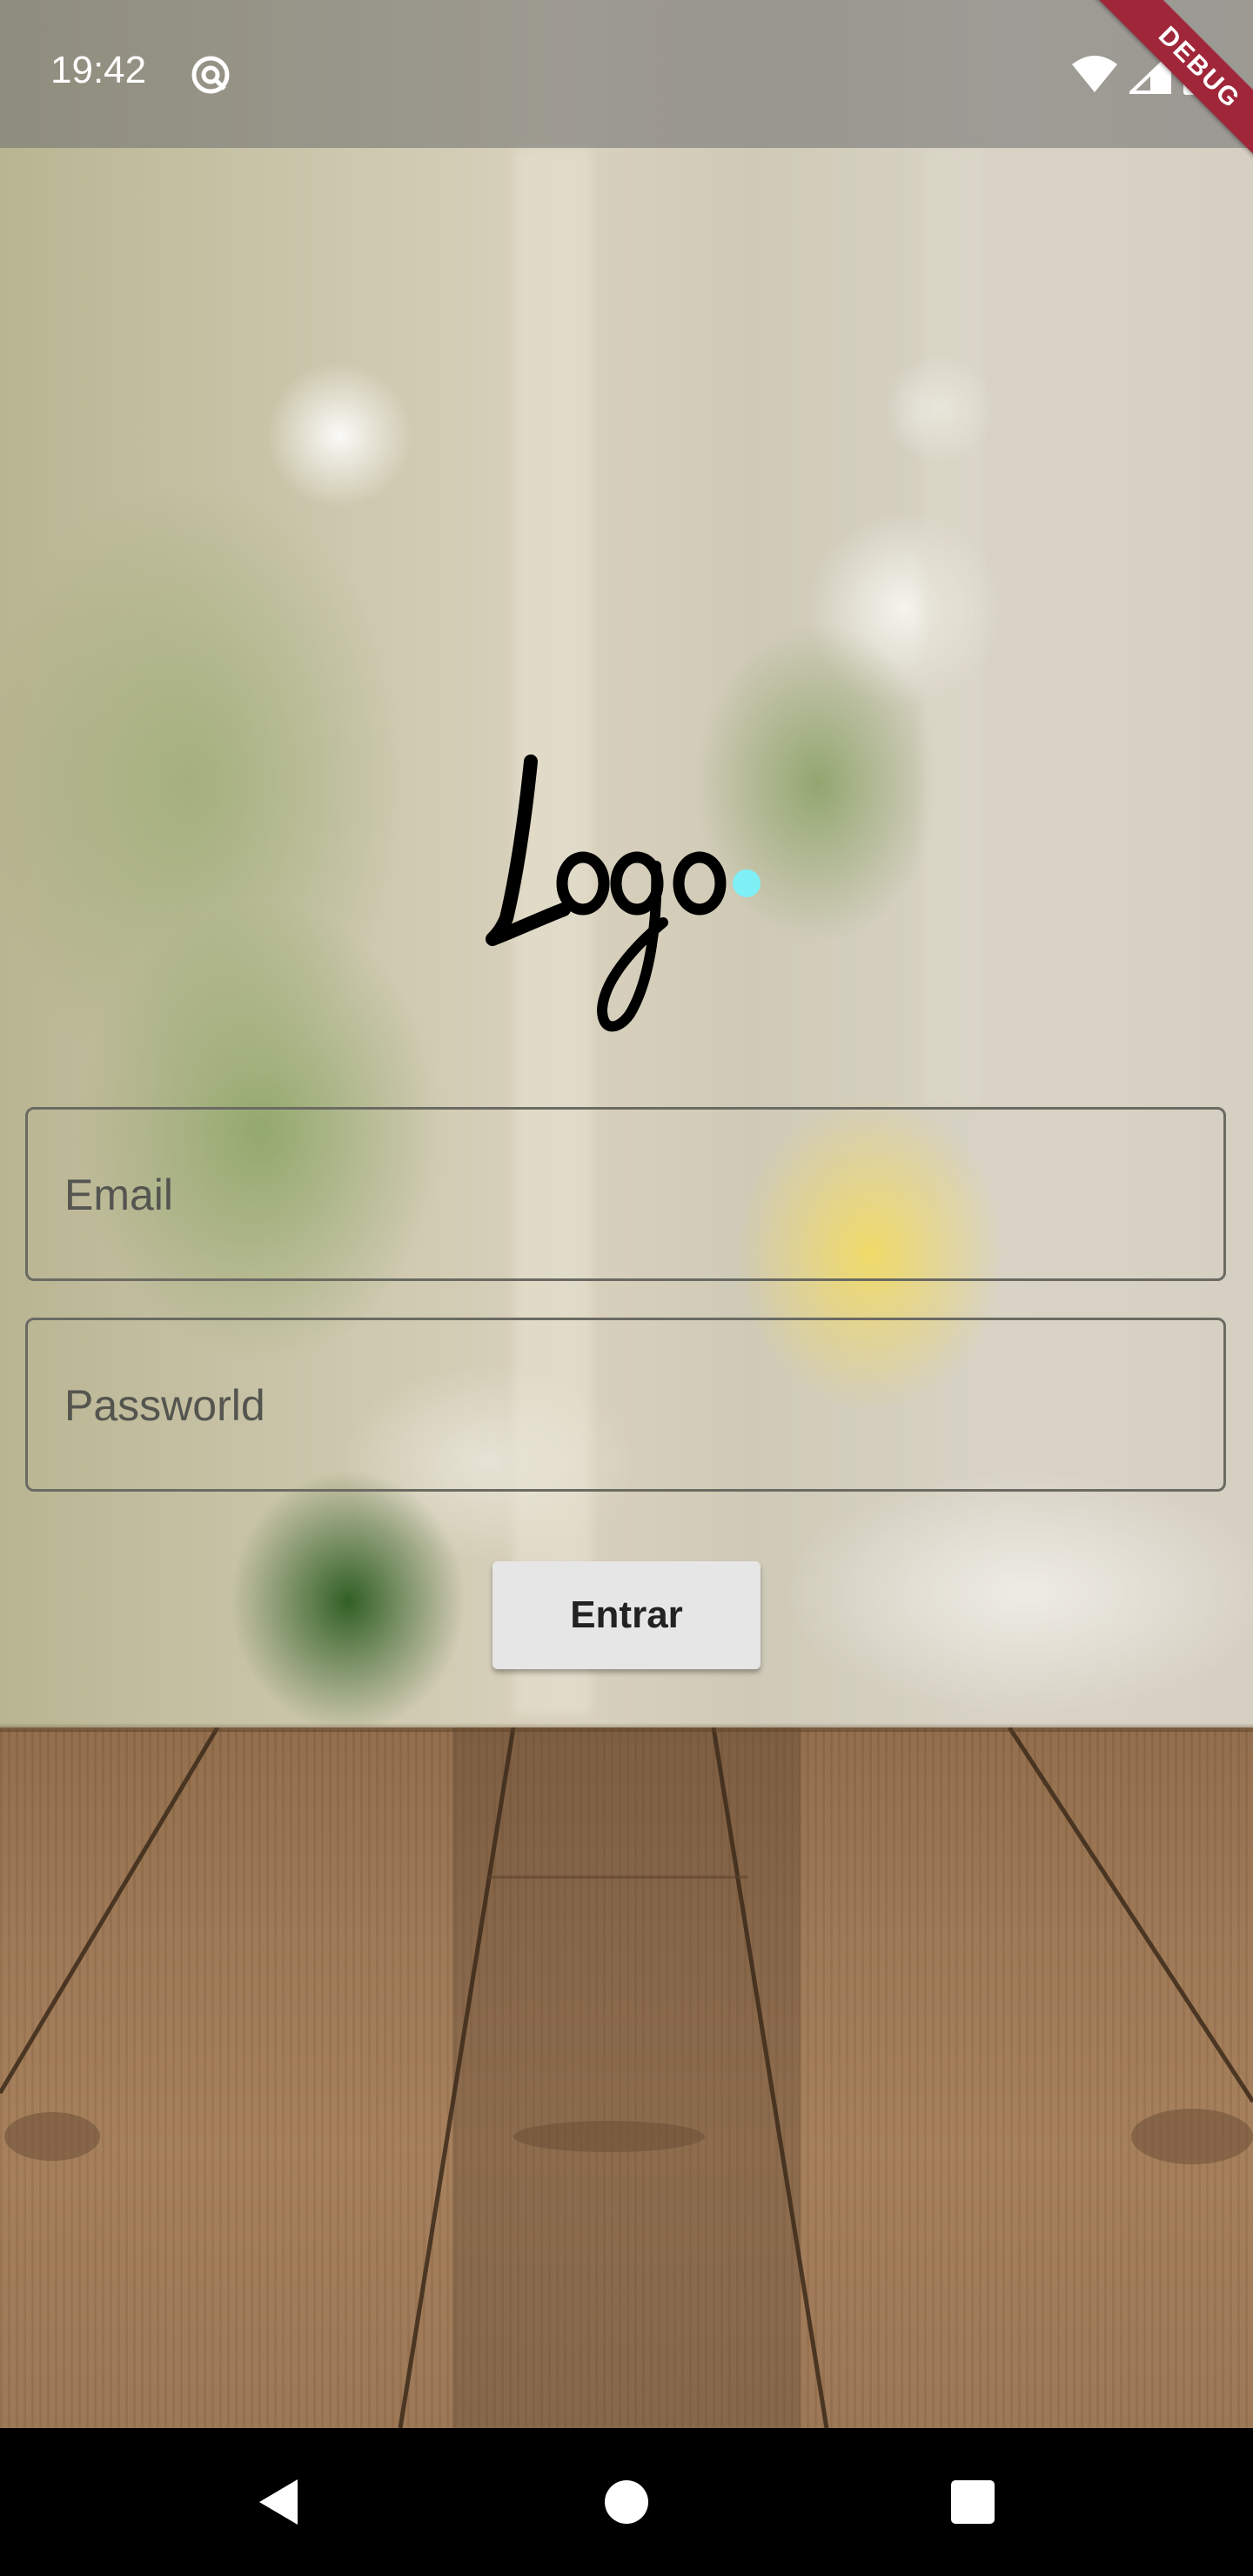 This screenshot has height=2576, width=1253. What do you see at coordinates (623, 894) in the screenshot?
I see `brand-logo` at bounding box center [623, 894].